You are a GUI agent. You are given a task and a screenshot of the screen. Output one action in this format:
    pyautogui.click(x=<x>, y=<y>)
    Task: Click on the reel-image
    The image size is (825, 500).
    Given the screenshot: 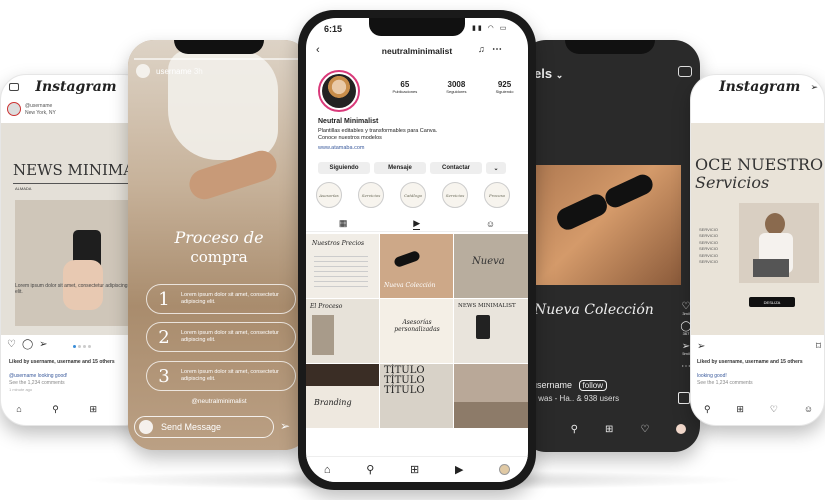 What is the action you would take?
    pyautogui.click(x=608, y=225)
    